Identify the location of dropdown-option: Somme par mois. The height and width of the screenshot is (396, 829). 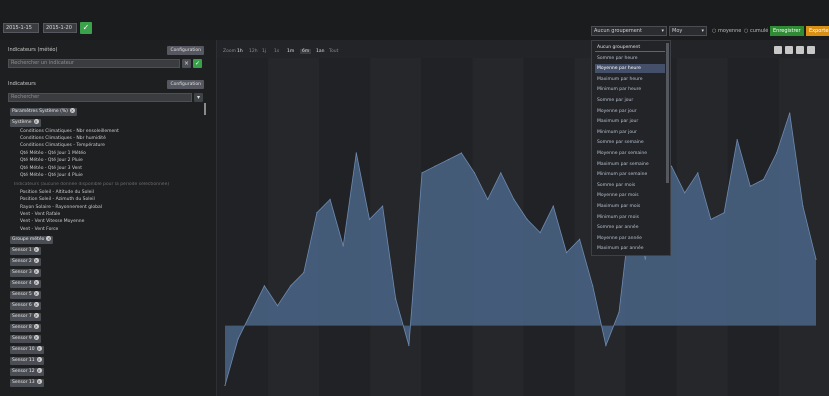
(630, 185).